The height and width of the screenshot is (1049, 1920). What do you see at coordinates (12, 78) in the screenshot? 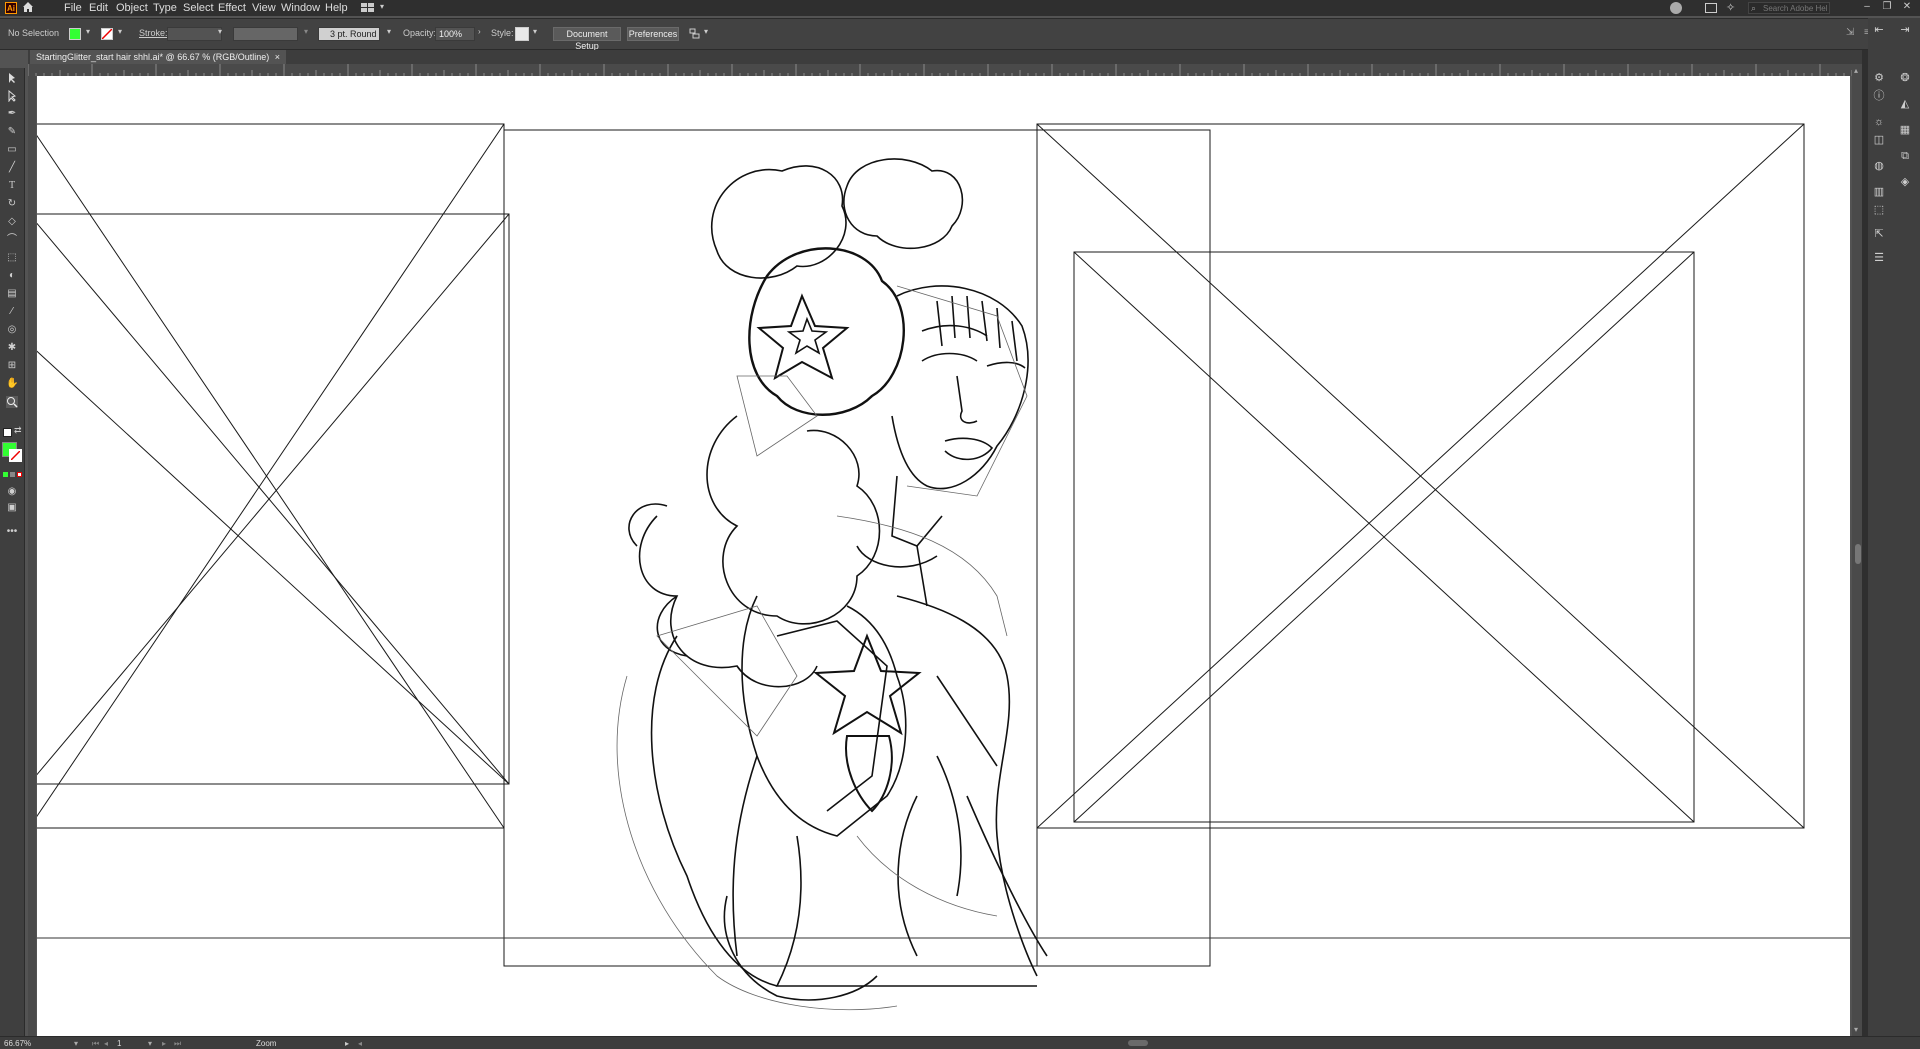
I see `selection-tool-icon` at bounding box center [12, 78].